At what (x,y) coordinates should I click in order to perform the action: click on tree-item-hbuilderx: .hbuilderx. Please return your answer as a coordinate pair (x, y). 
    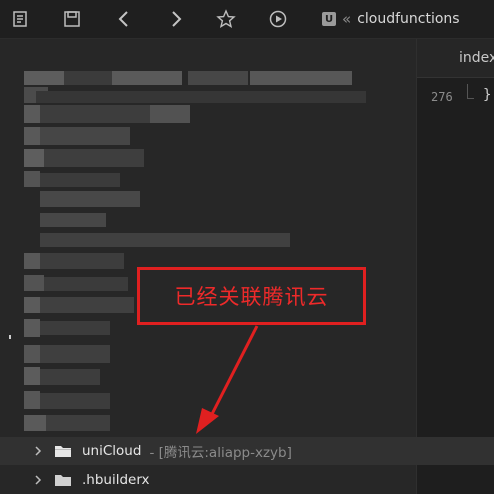
    Looking at the image, I should click on (247, 480).